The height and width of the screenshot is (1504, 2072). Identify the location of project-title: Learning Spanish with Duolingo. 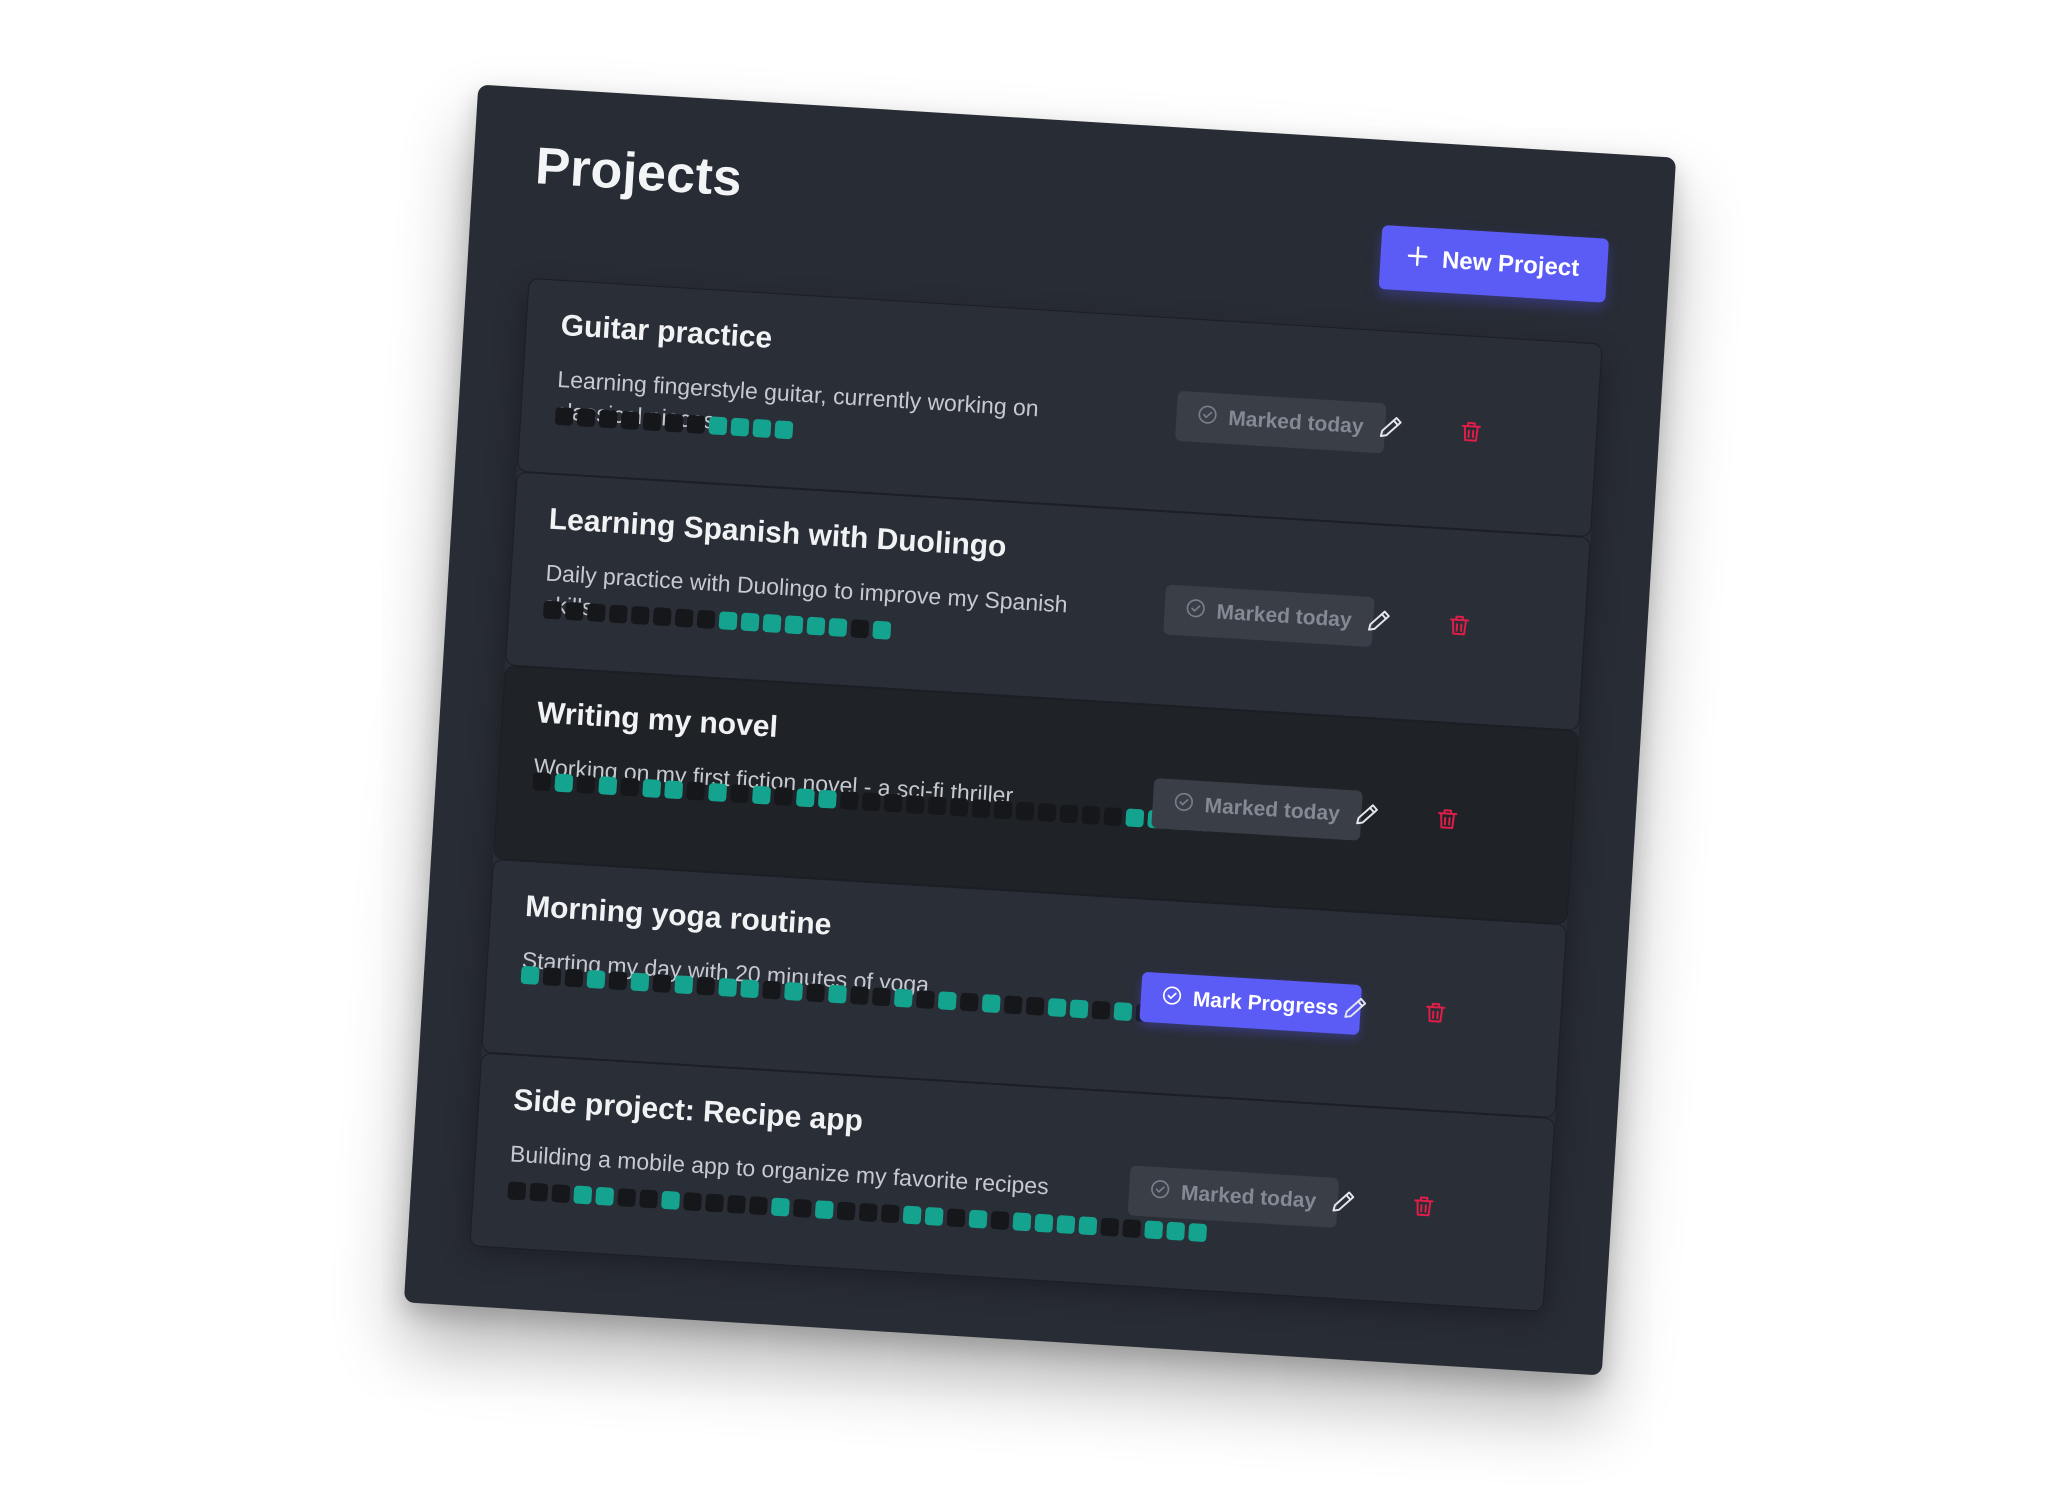
(777, 533).